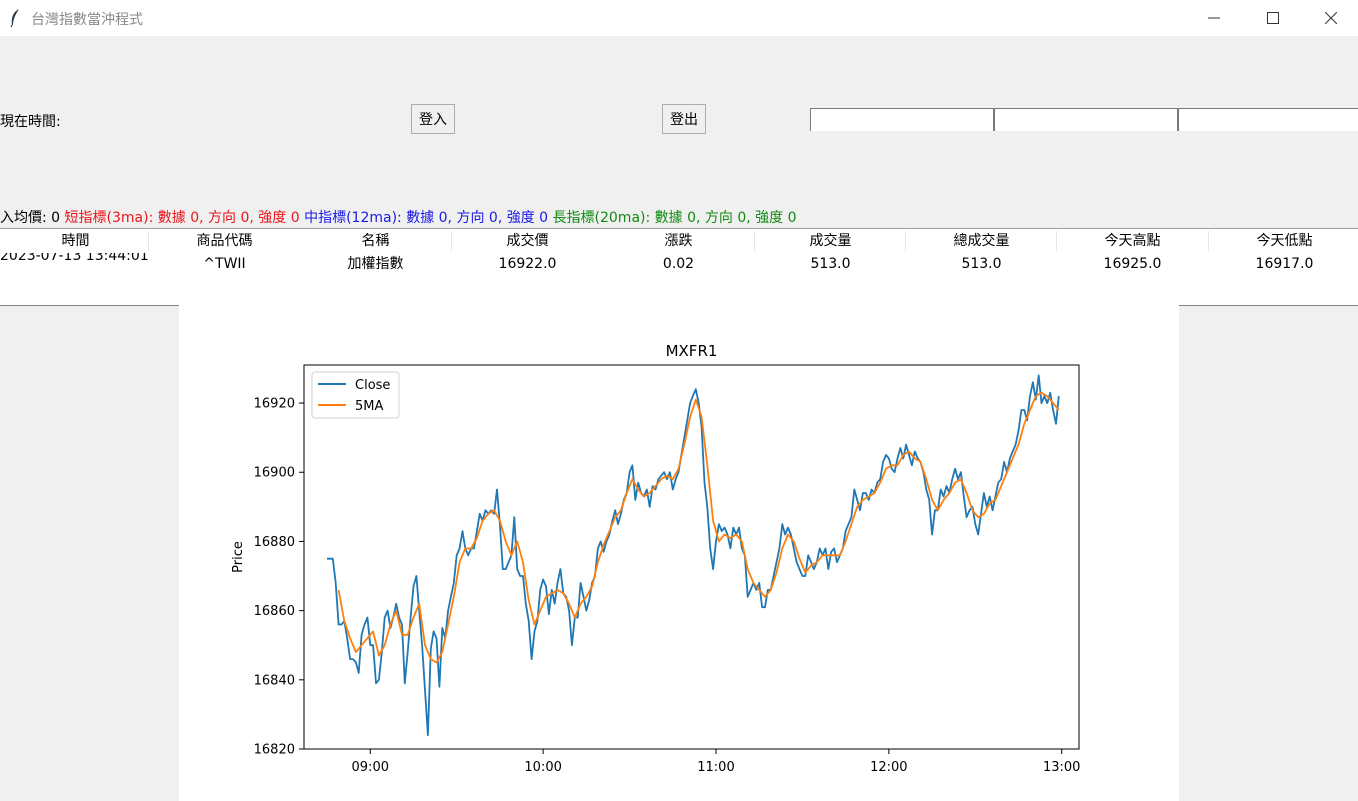 Image resolution: width=1358 pixels, height=801 pixels. I want to click on legend-label: 5MA, so click(369, 406).